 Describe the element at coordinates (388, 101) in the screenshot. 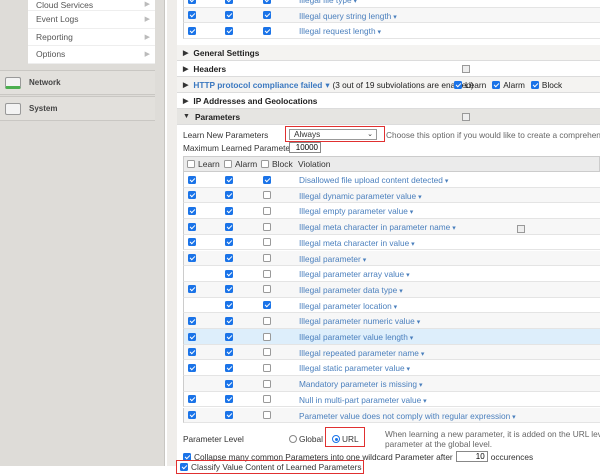

I see `section-ip-geolocations: ▶ IP Addresses and Geolocations` at that location.